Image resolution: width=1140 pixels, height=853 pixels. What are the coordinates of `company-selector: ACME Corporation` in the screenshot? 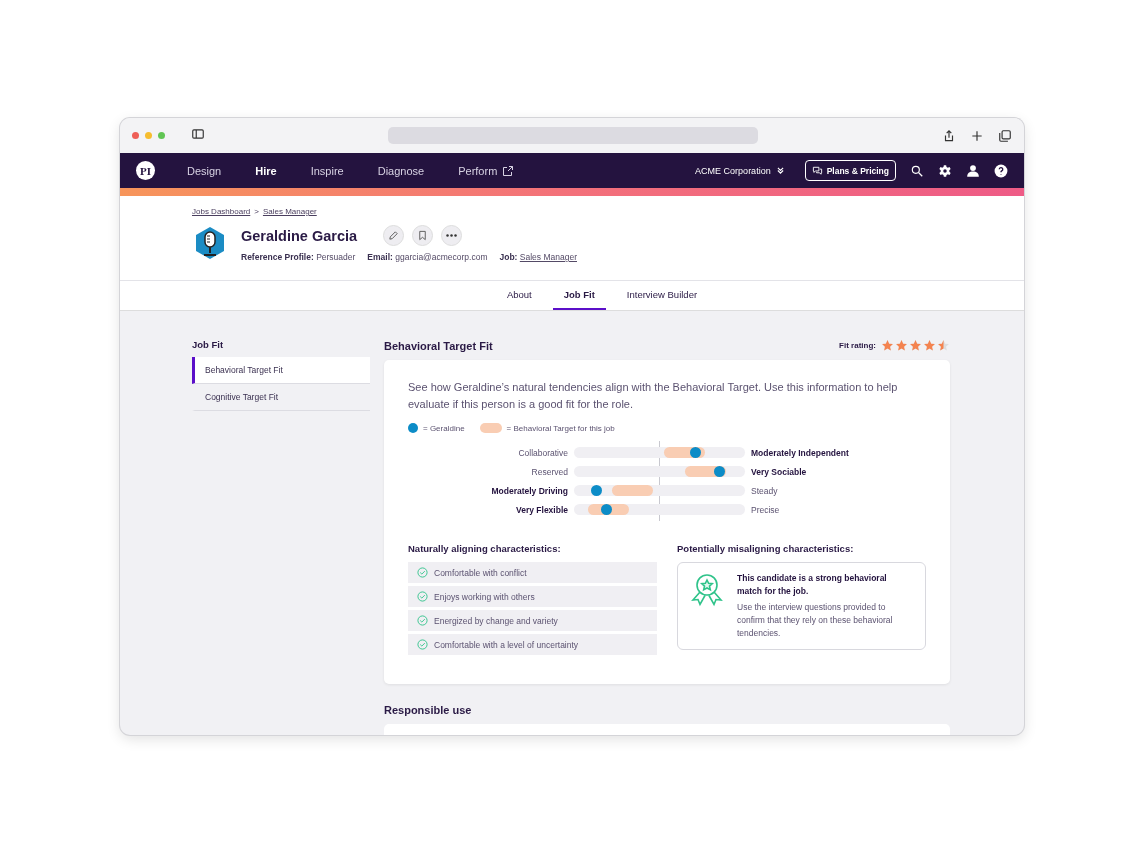 It's located at (740, 170).